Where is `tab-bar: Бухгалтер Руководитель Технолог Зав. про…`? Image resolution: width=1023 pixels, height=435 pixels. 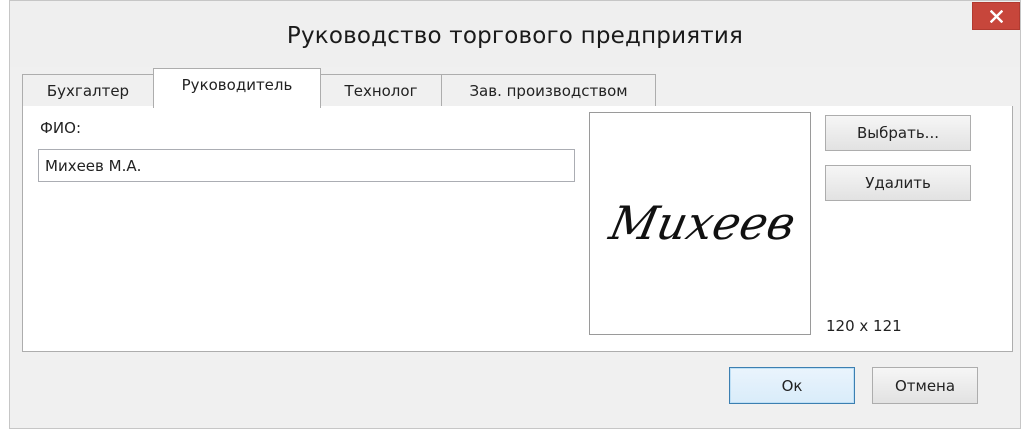
tab-bar: Бухгалтер Руководитель Технолог Зав. про… is located at coordinates (517, 88).